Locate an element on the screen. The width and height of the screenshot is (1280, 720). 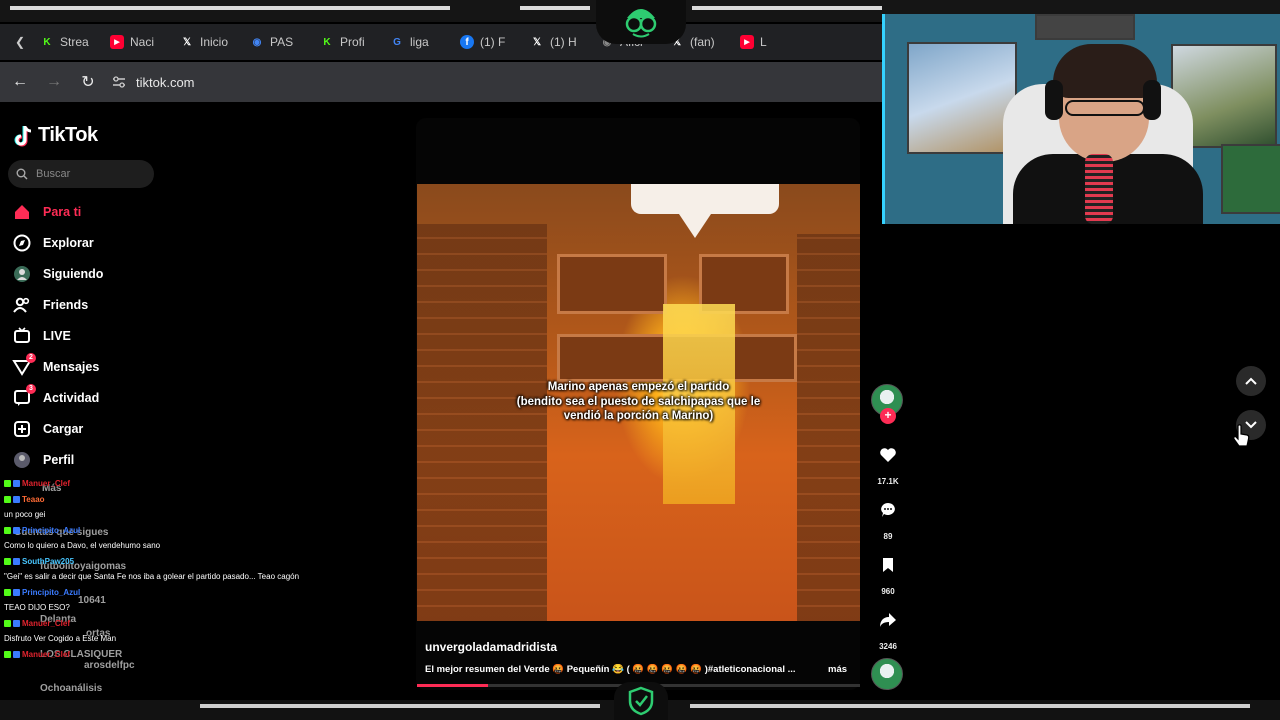
browser-tab: ▶ L is located at coordinates (769, 42).